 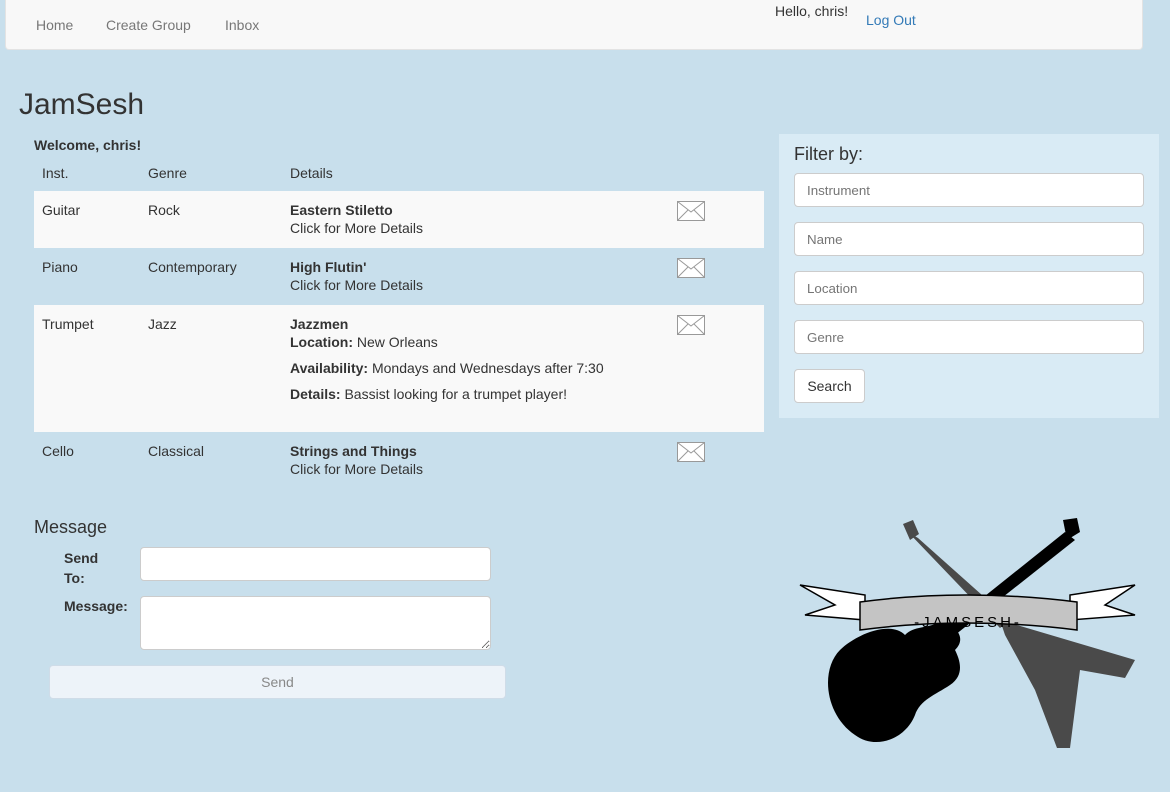 What do you see at coordinates (315, 394) in the screenshot?
I see `details-label: Details:` at bounding box center [315, 394].